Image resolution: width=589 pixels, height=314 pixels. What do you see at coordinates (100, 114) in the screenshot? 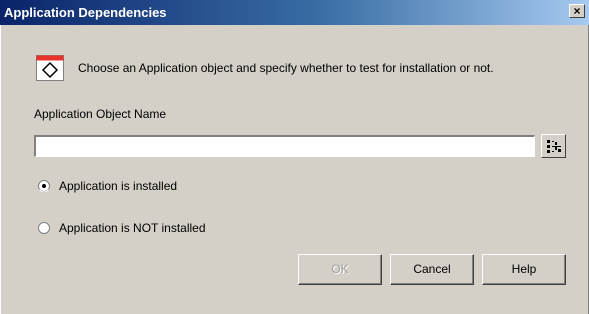
I see `application-object-name-label: Application Object Name` at bounding box center [100, 114].